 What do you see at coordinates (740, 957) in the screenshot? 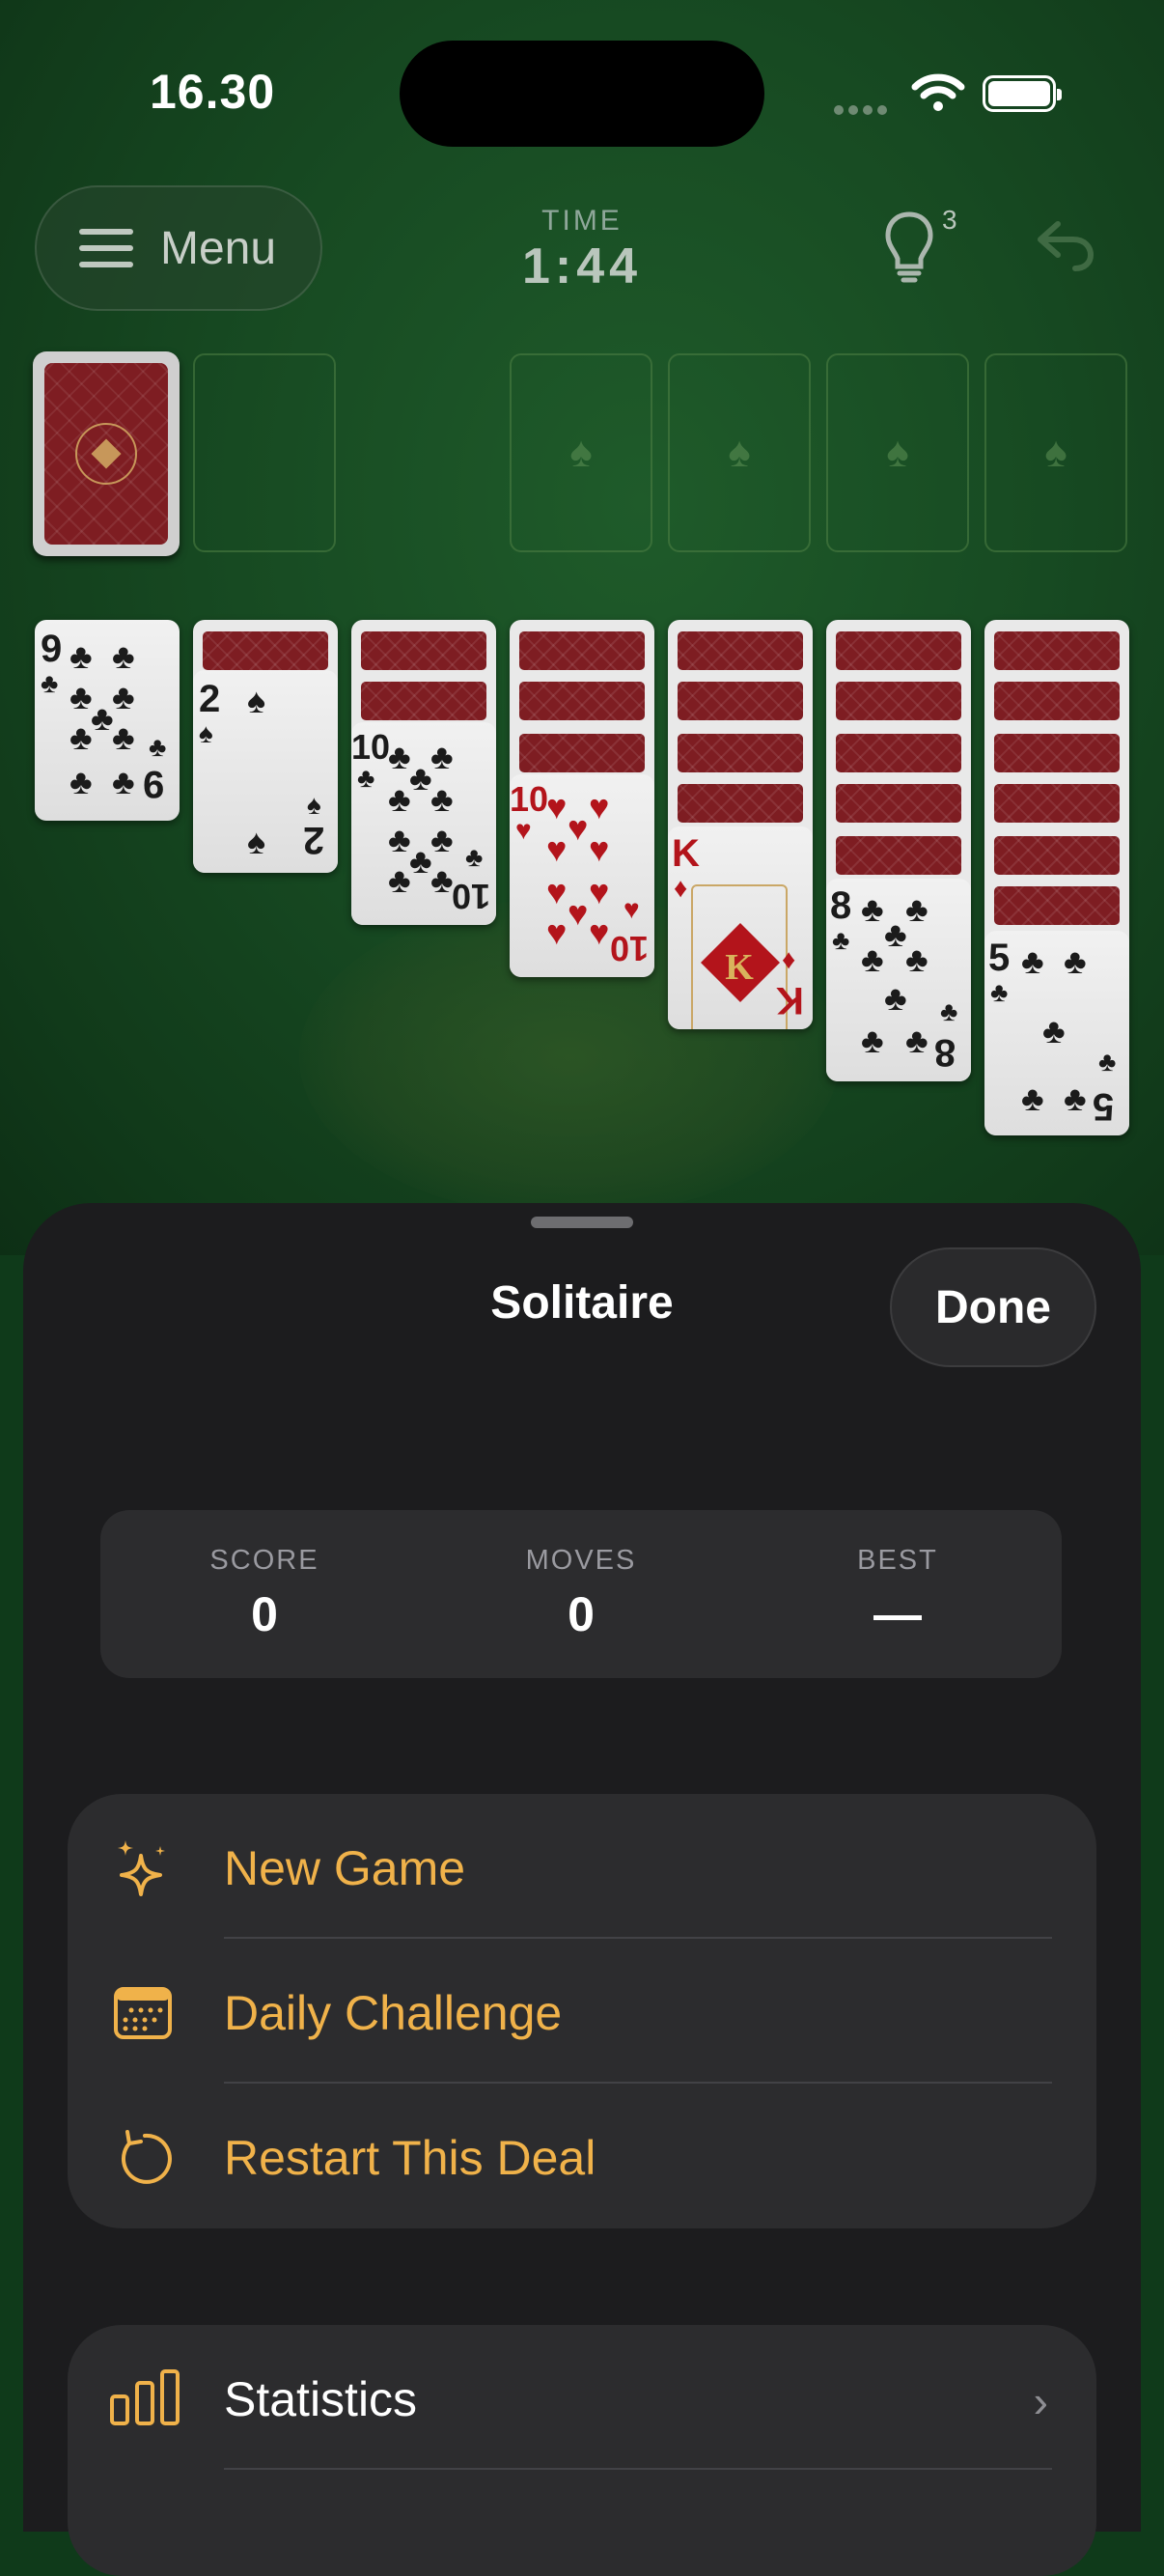
I see `king-court-picture: K` at bounding box center [740, 957].